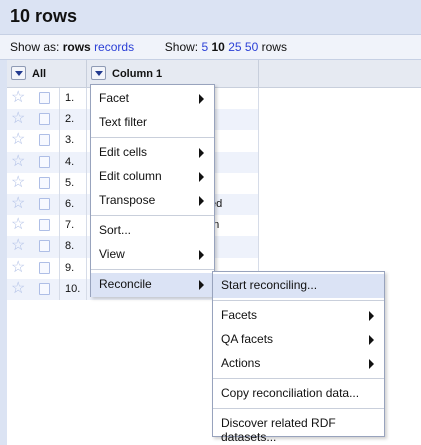 The height and width of the screenshot is (445, 421). What do you see at coordinates (73, 99) in the screenshot?
I see `row-number: 1.` at bounding box center [73, 99].